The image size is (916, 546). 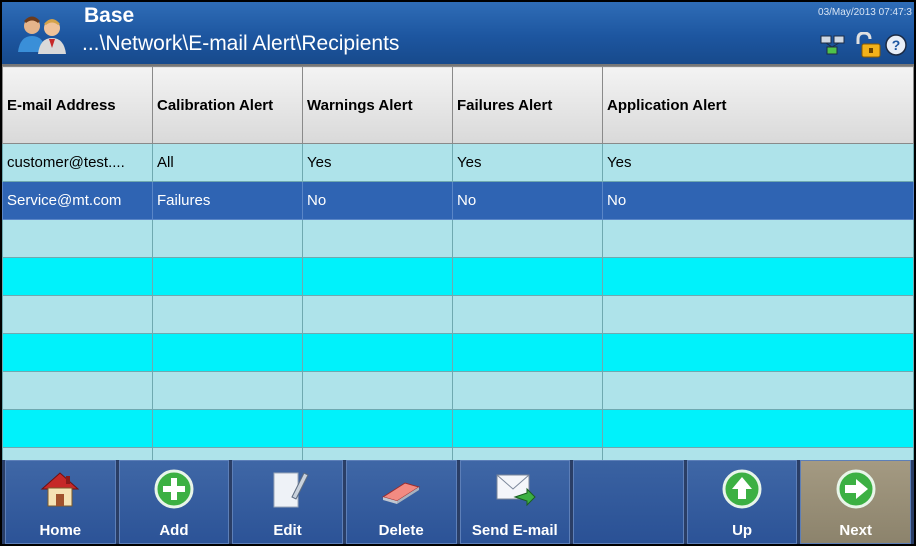 I want to click on up-button: Up, so click(x=742, y=502).